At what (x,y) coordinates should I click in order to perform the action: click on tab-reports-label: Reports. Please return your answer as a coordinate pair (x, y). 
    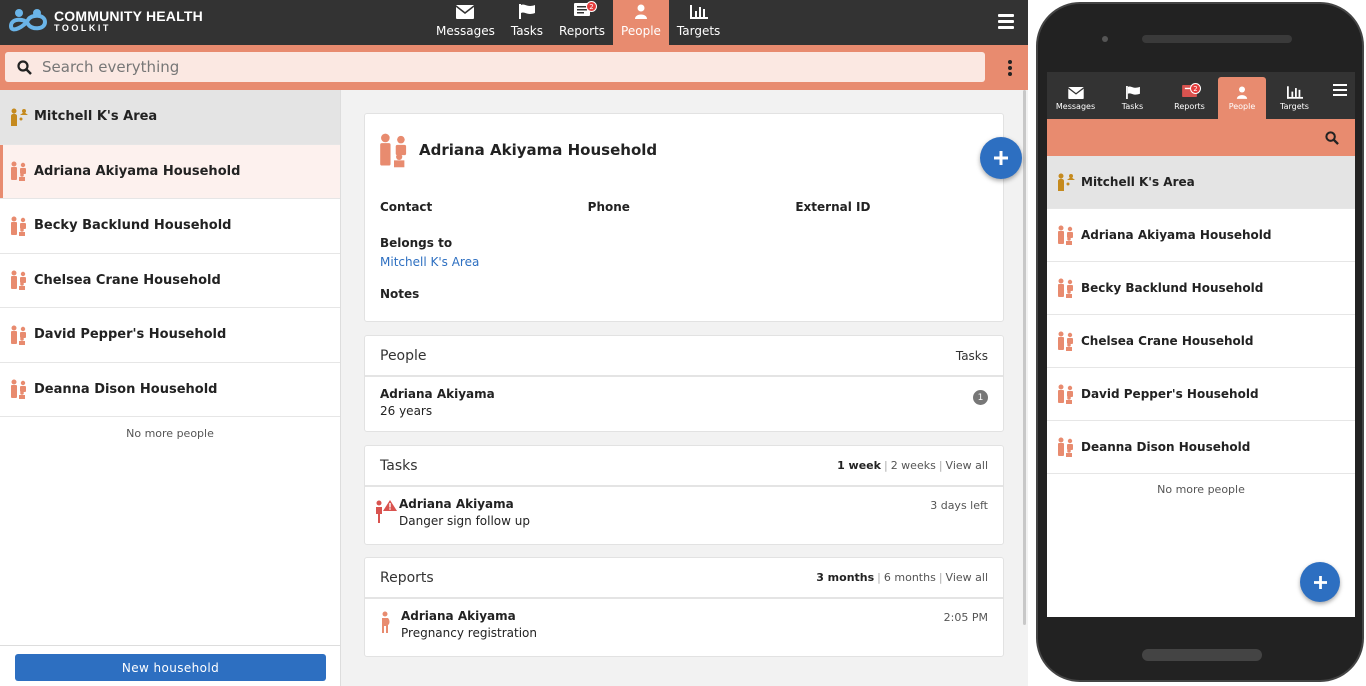
    Looking at the image, I should click on (582, 31).